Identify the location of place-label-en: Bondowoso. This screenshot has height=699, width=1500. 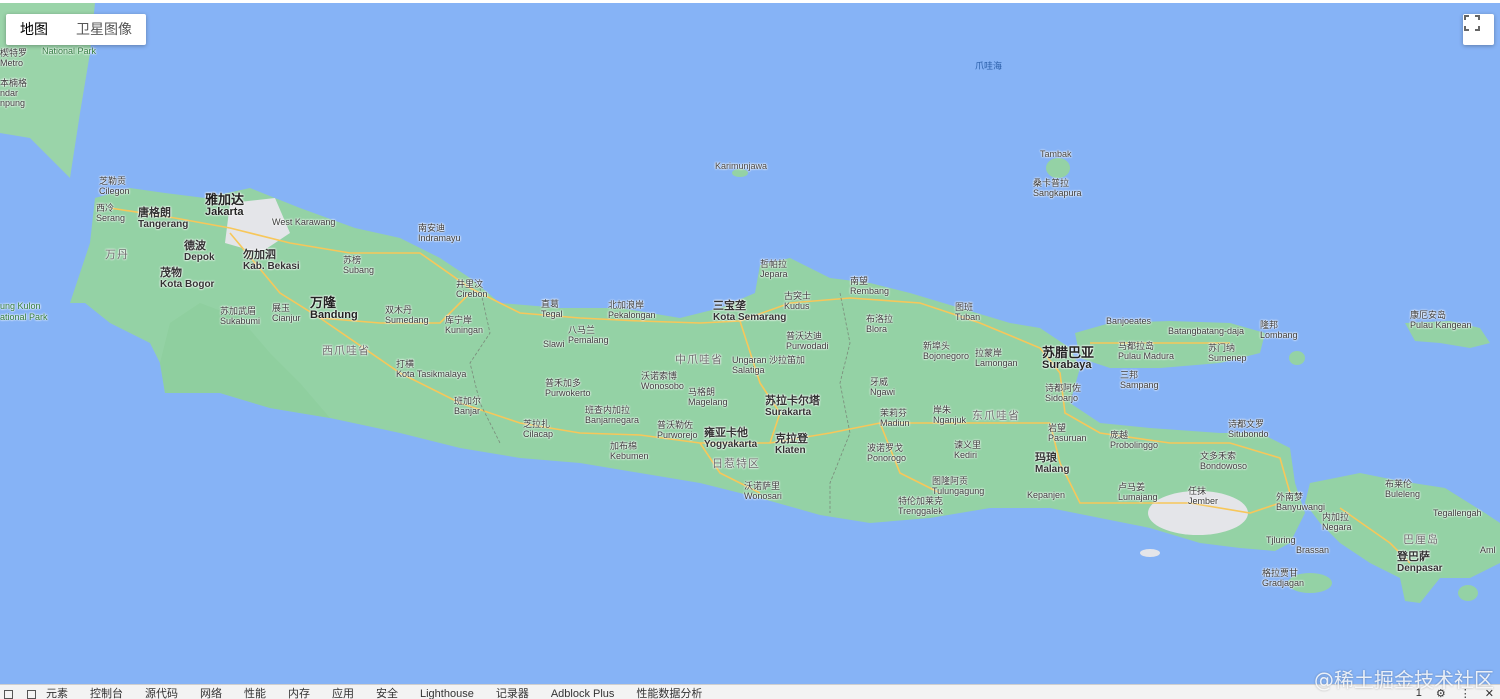
(1224, 466).